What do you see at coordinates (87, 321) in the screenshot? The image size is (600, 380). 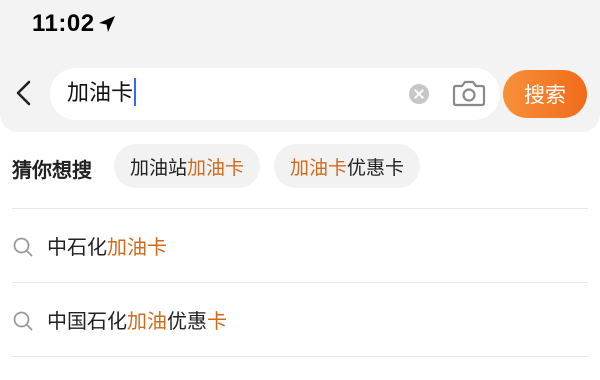 I see `suggestion-text-part: 中国石化` at bounding box center [87, 321].